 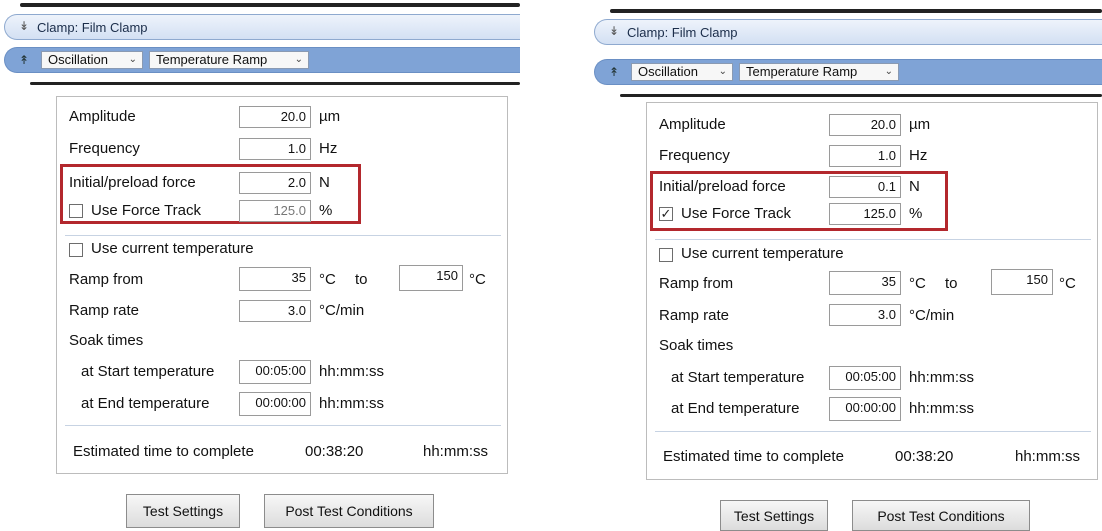 What do you see at coordinates (76, 211) in the screenshot?
I see `force-track-checkbox` at bounding box center [76, 211].